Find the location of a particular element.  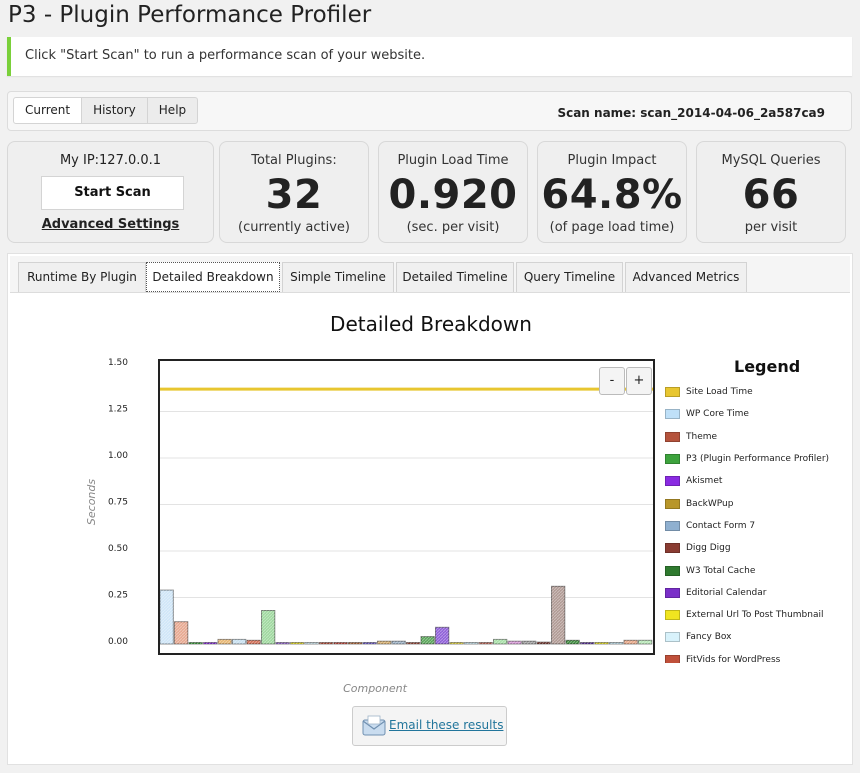

y-tick-label: 1.50 is located at coordinates (118, 363).